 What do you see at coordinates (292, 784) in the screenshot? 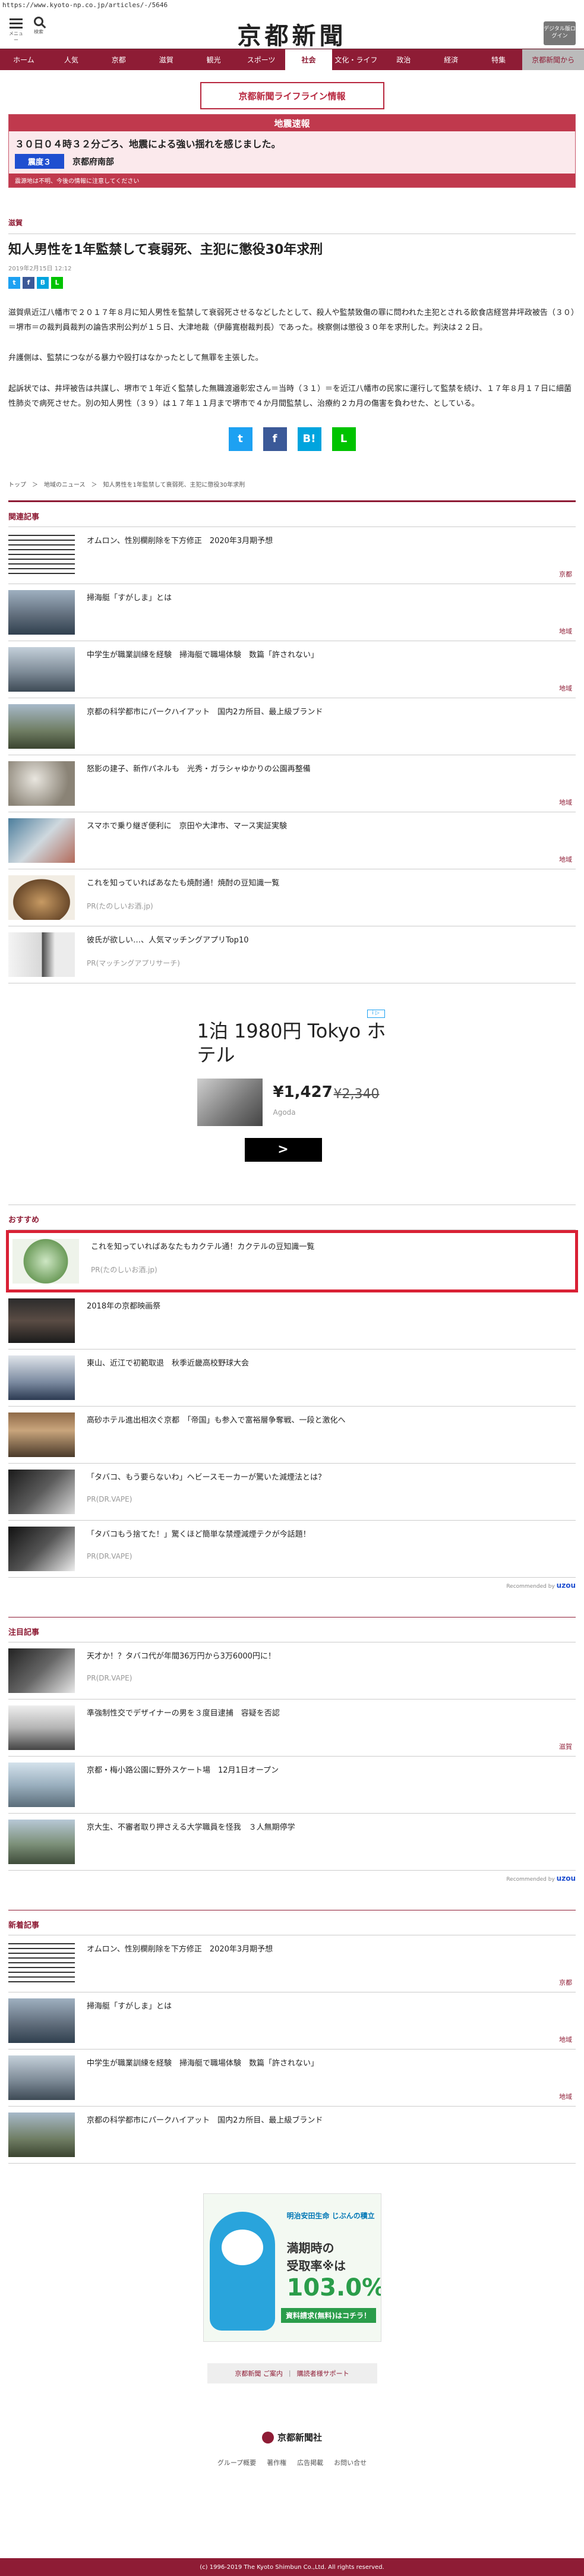
I see `related-item: 怒影の建子、新作パネルも 光秀・ガラシャゆかりの公園再整備 地域` at bounding box center [292, 784].